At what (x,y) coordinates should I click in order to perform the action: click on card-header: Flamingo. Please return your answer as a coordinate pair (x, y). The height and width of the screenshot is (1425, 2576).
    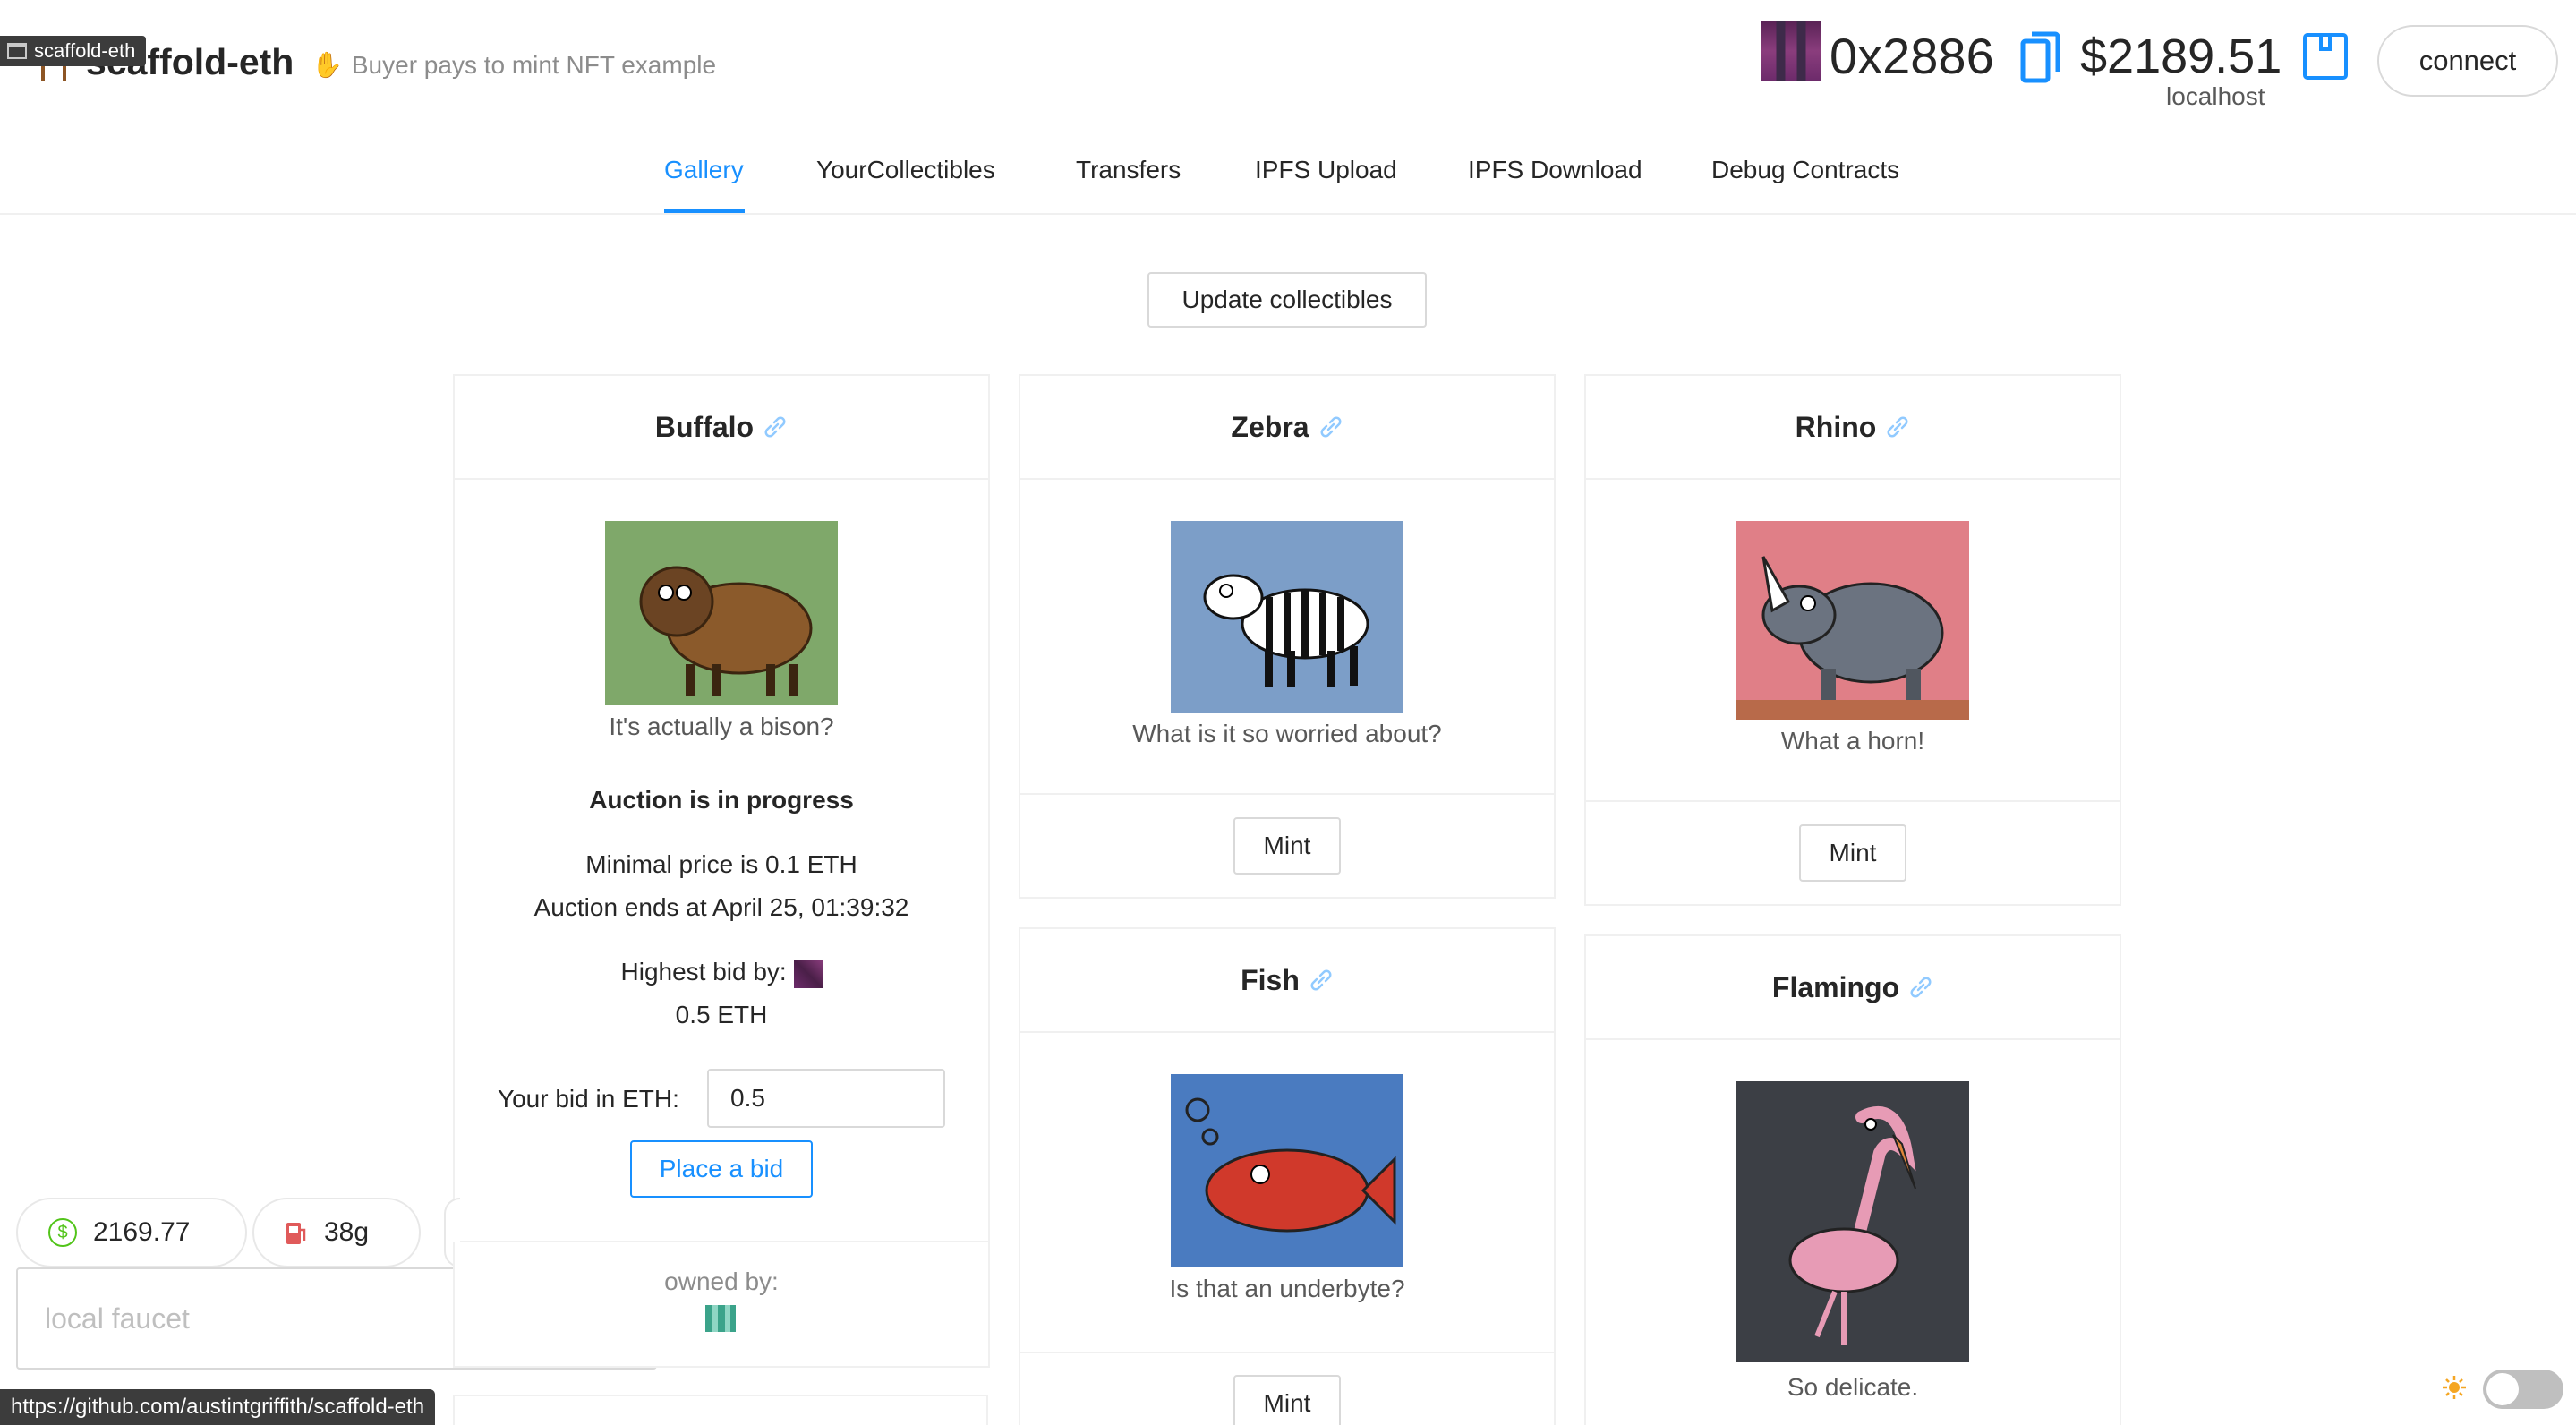
    Looking at the image, I should click on (1853, 988).